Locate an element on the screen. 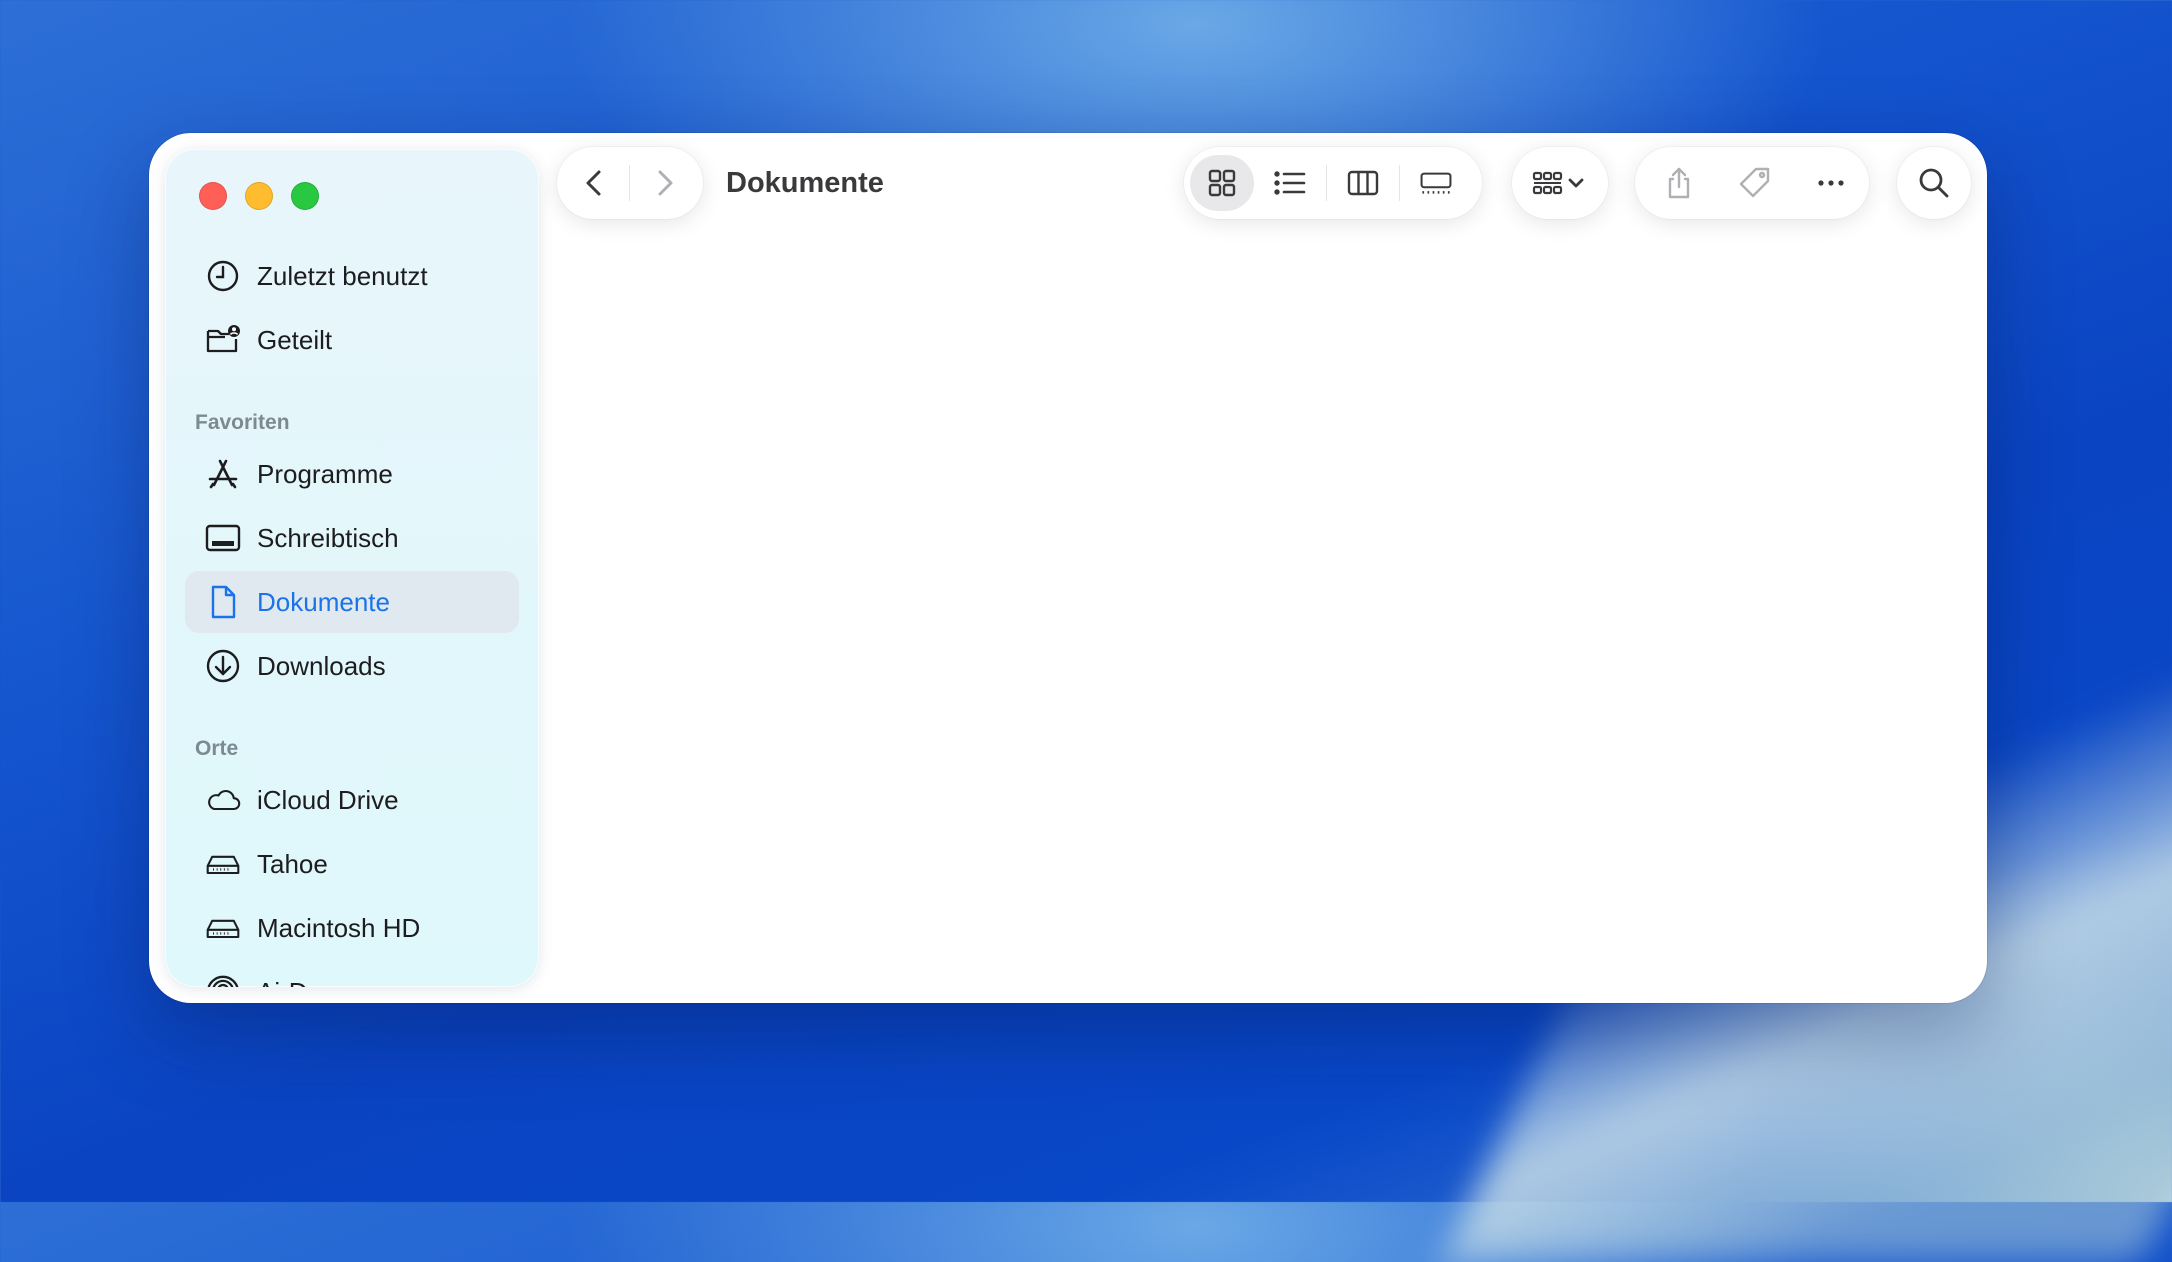 Image resolution: width=2172 pixels, height=1262 pixels. action-controls is located at coordinates (1752, 183).